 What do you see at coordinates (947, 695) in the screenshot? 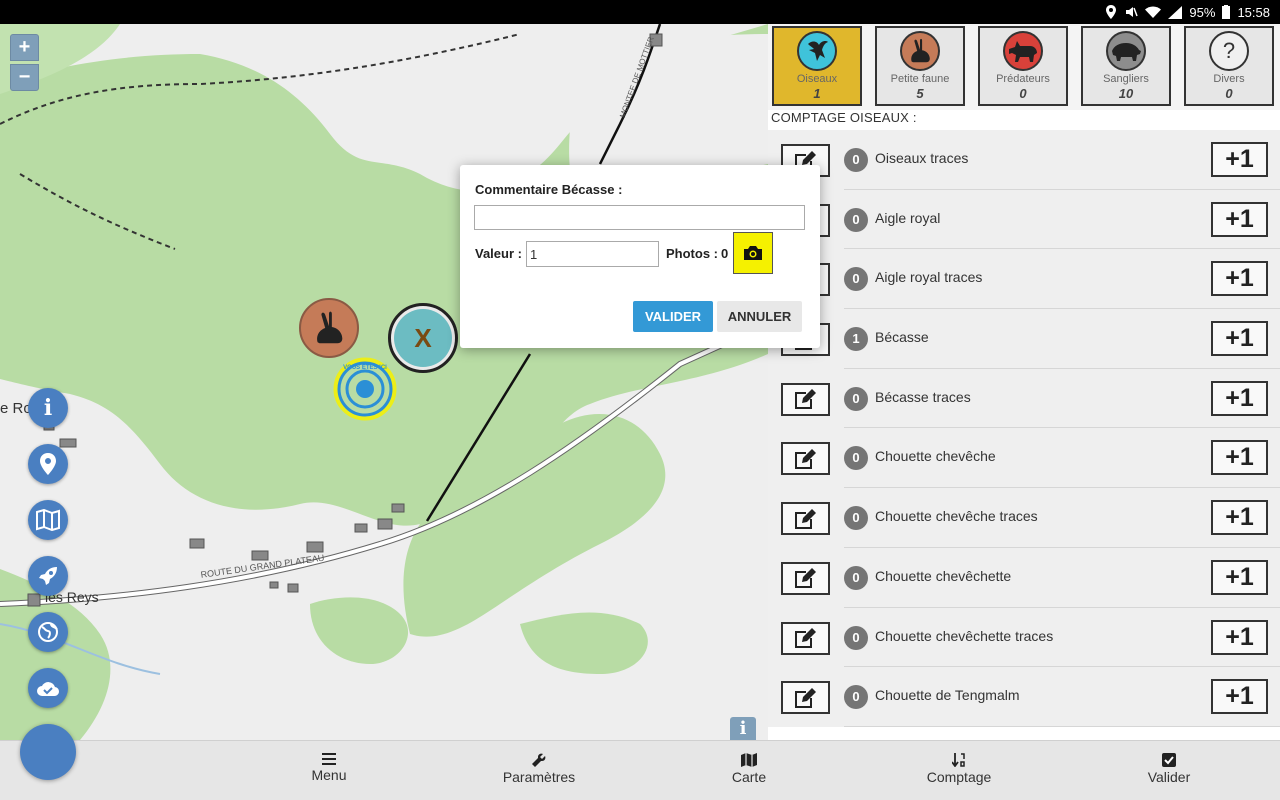
I see `species-name: Chouette de Tengmalm` at bounding box center [947, 695].